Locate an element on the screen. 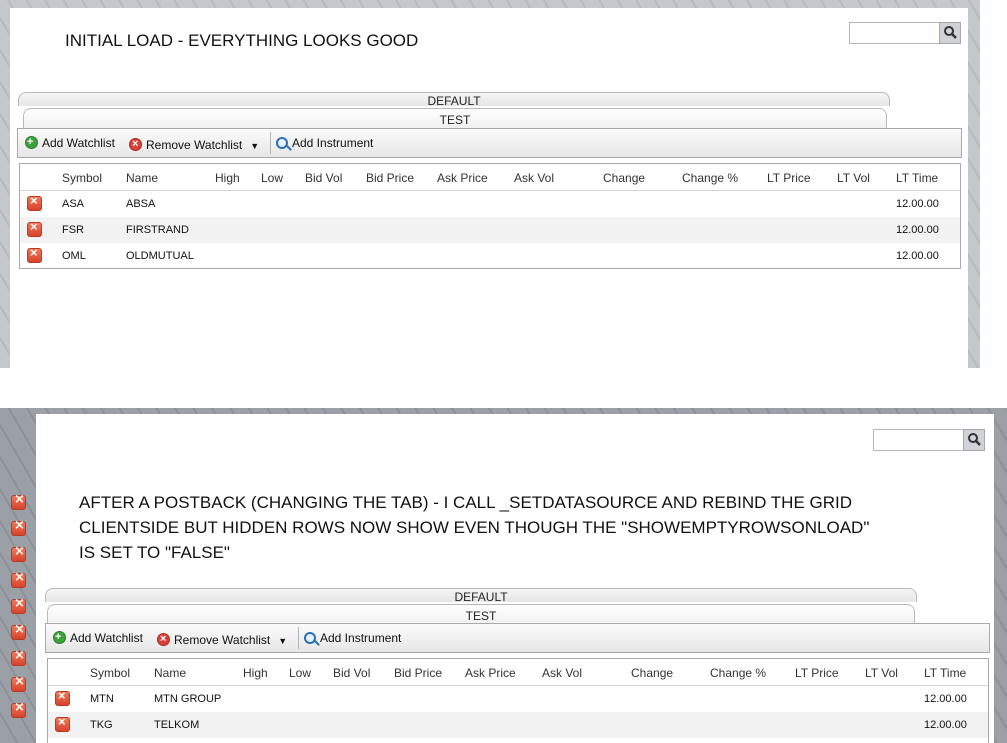  annotation-line: IS SET TO "FALSE" is located at coordinates (154, 552).